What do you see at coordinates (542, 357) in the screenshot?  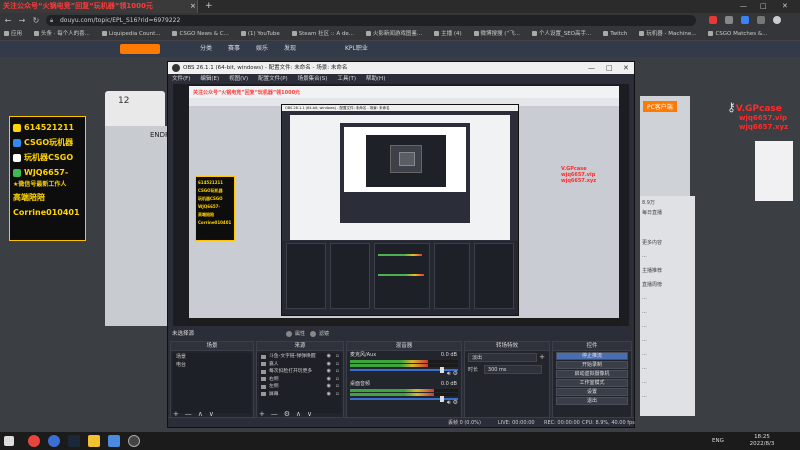 I see `add-transition-button: +` at bounding box center [542, 357].